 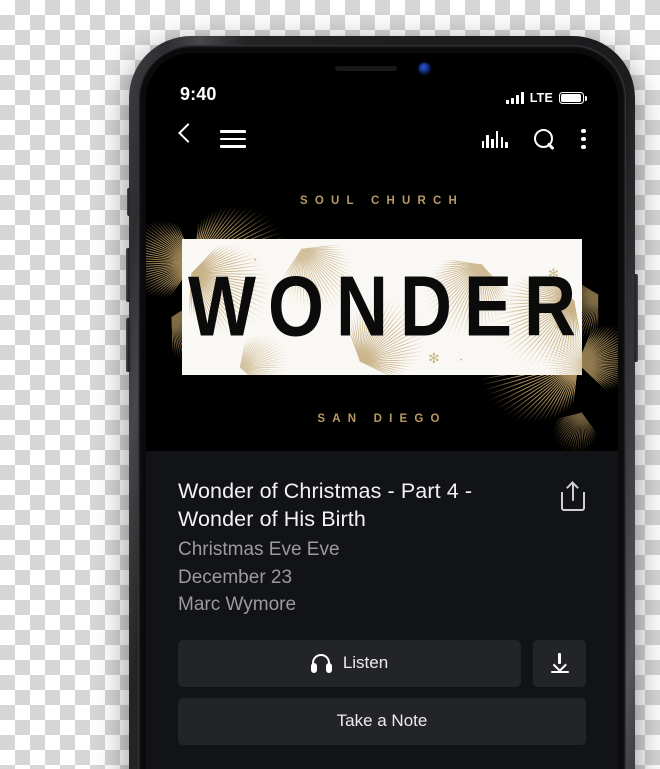 I want to click on status-indicators: LTE, so click(x=546, y=98).